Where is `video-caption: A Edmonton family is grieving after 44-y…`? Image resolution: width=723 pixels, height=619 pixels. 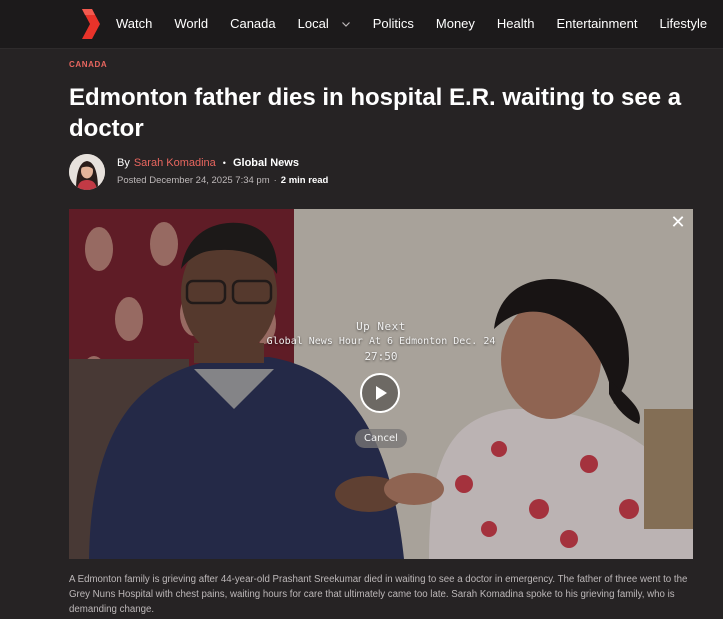 video-caption: A Edmonton family is grieving after 44-y… is located at coordinates (378, 594).